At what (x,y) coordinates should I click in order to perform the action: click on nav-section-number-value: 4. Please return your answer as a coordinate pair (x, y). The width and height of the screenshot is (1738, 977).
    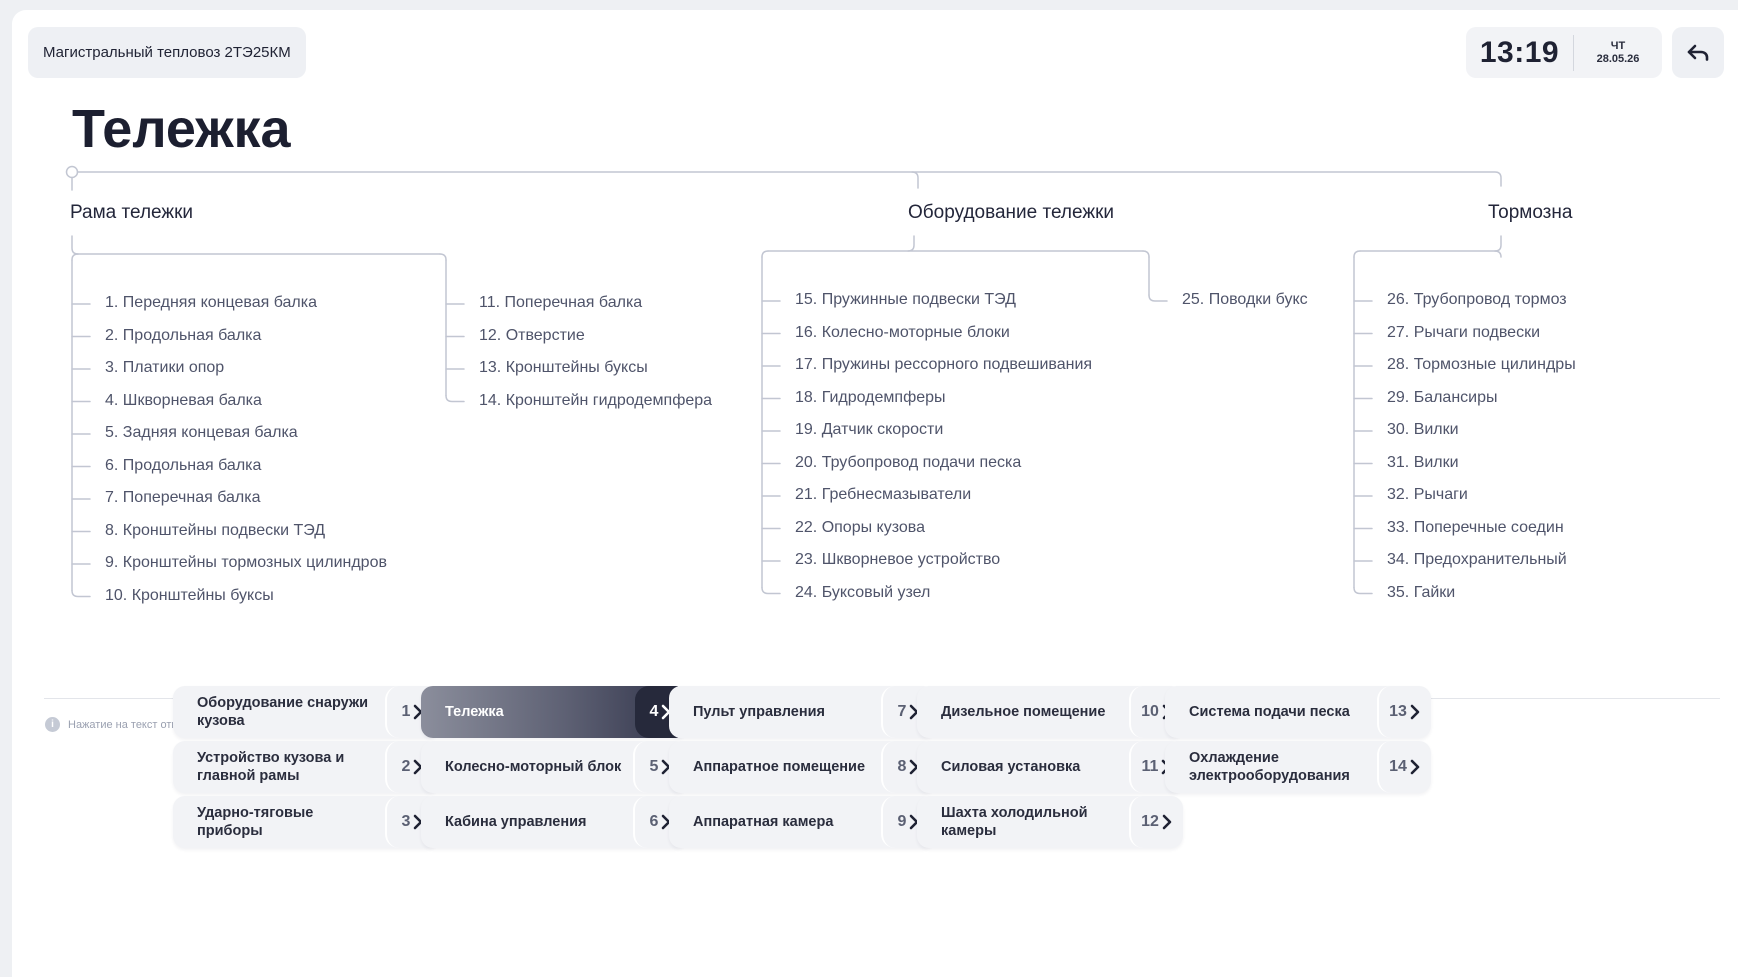
    Looking at the image, I should click on (654, 711).